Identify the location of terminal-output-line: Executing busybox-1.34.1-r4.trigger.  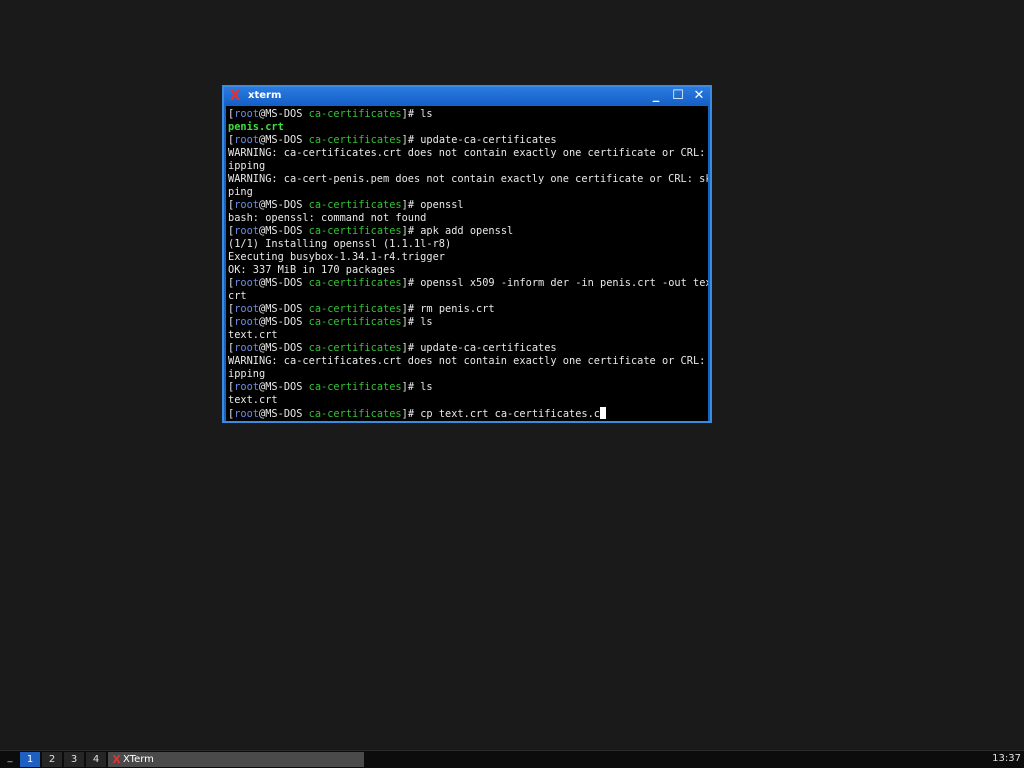
(468, 257).